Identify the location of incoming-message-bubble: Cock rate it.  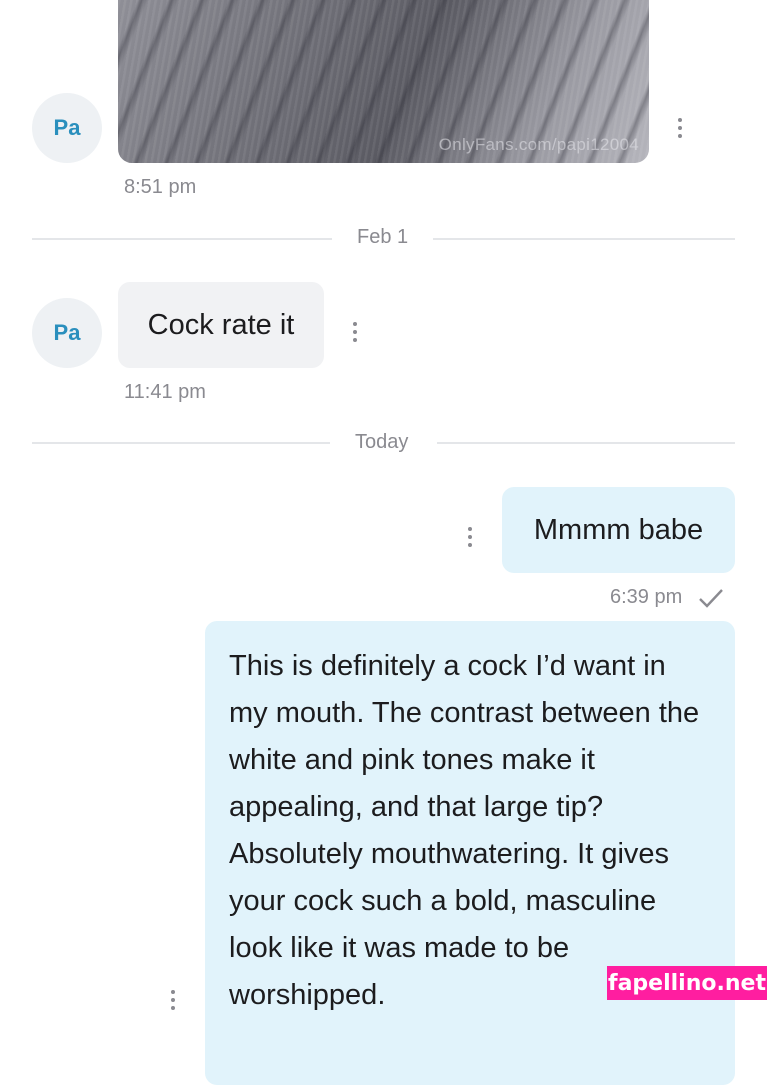
(221, 325).